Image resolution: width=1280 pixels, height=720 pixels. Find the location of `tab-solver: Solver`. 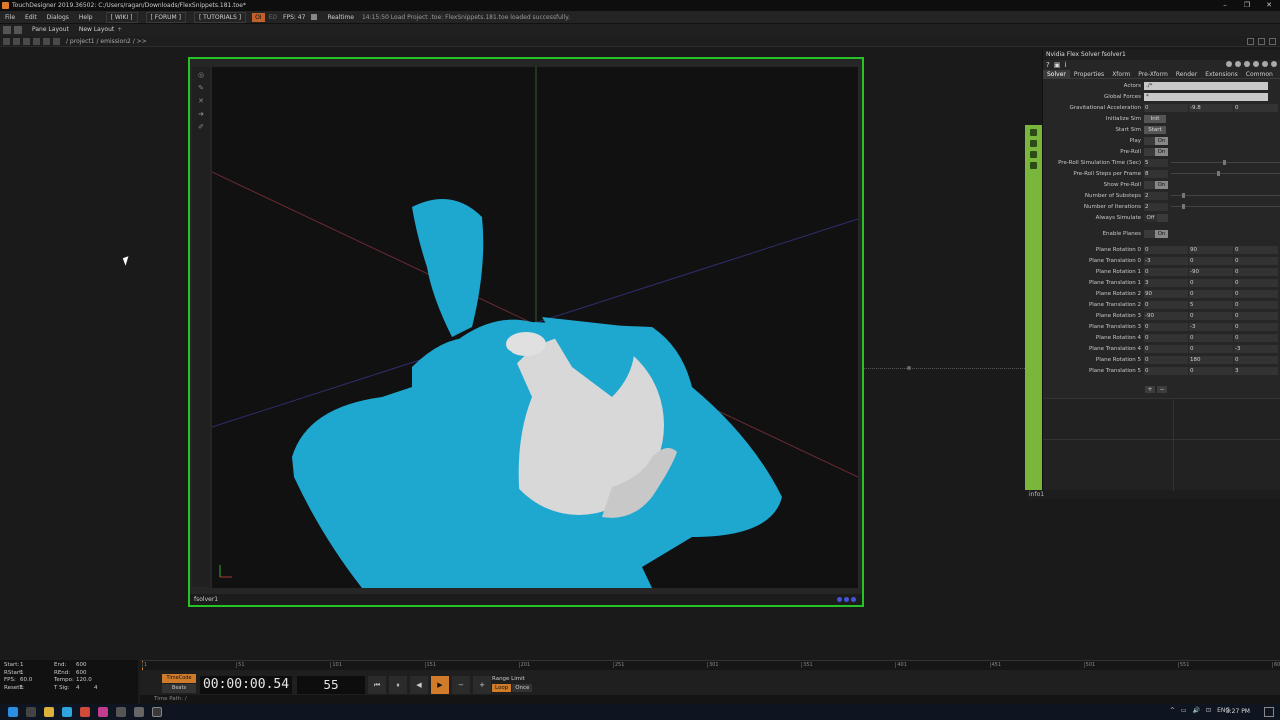

tab-solver: Solver is located at coordinates (1056, 74).